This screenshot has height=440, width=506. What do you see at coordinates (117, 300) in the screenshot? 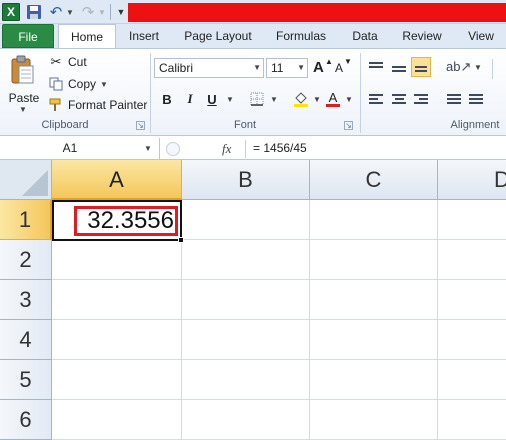
I see `cell-a3` at bounding box center [117, 300].